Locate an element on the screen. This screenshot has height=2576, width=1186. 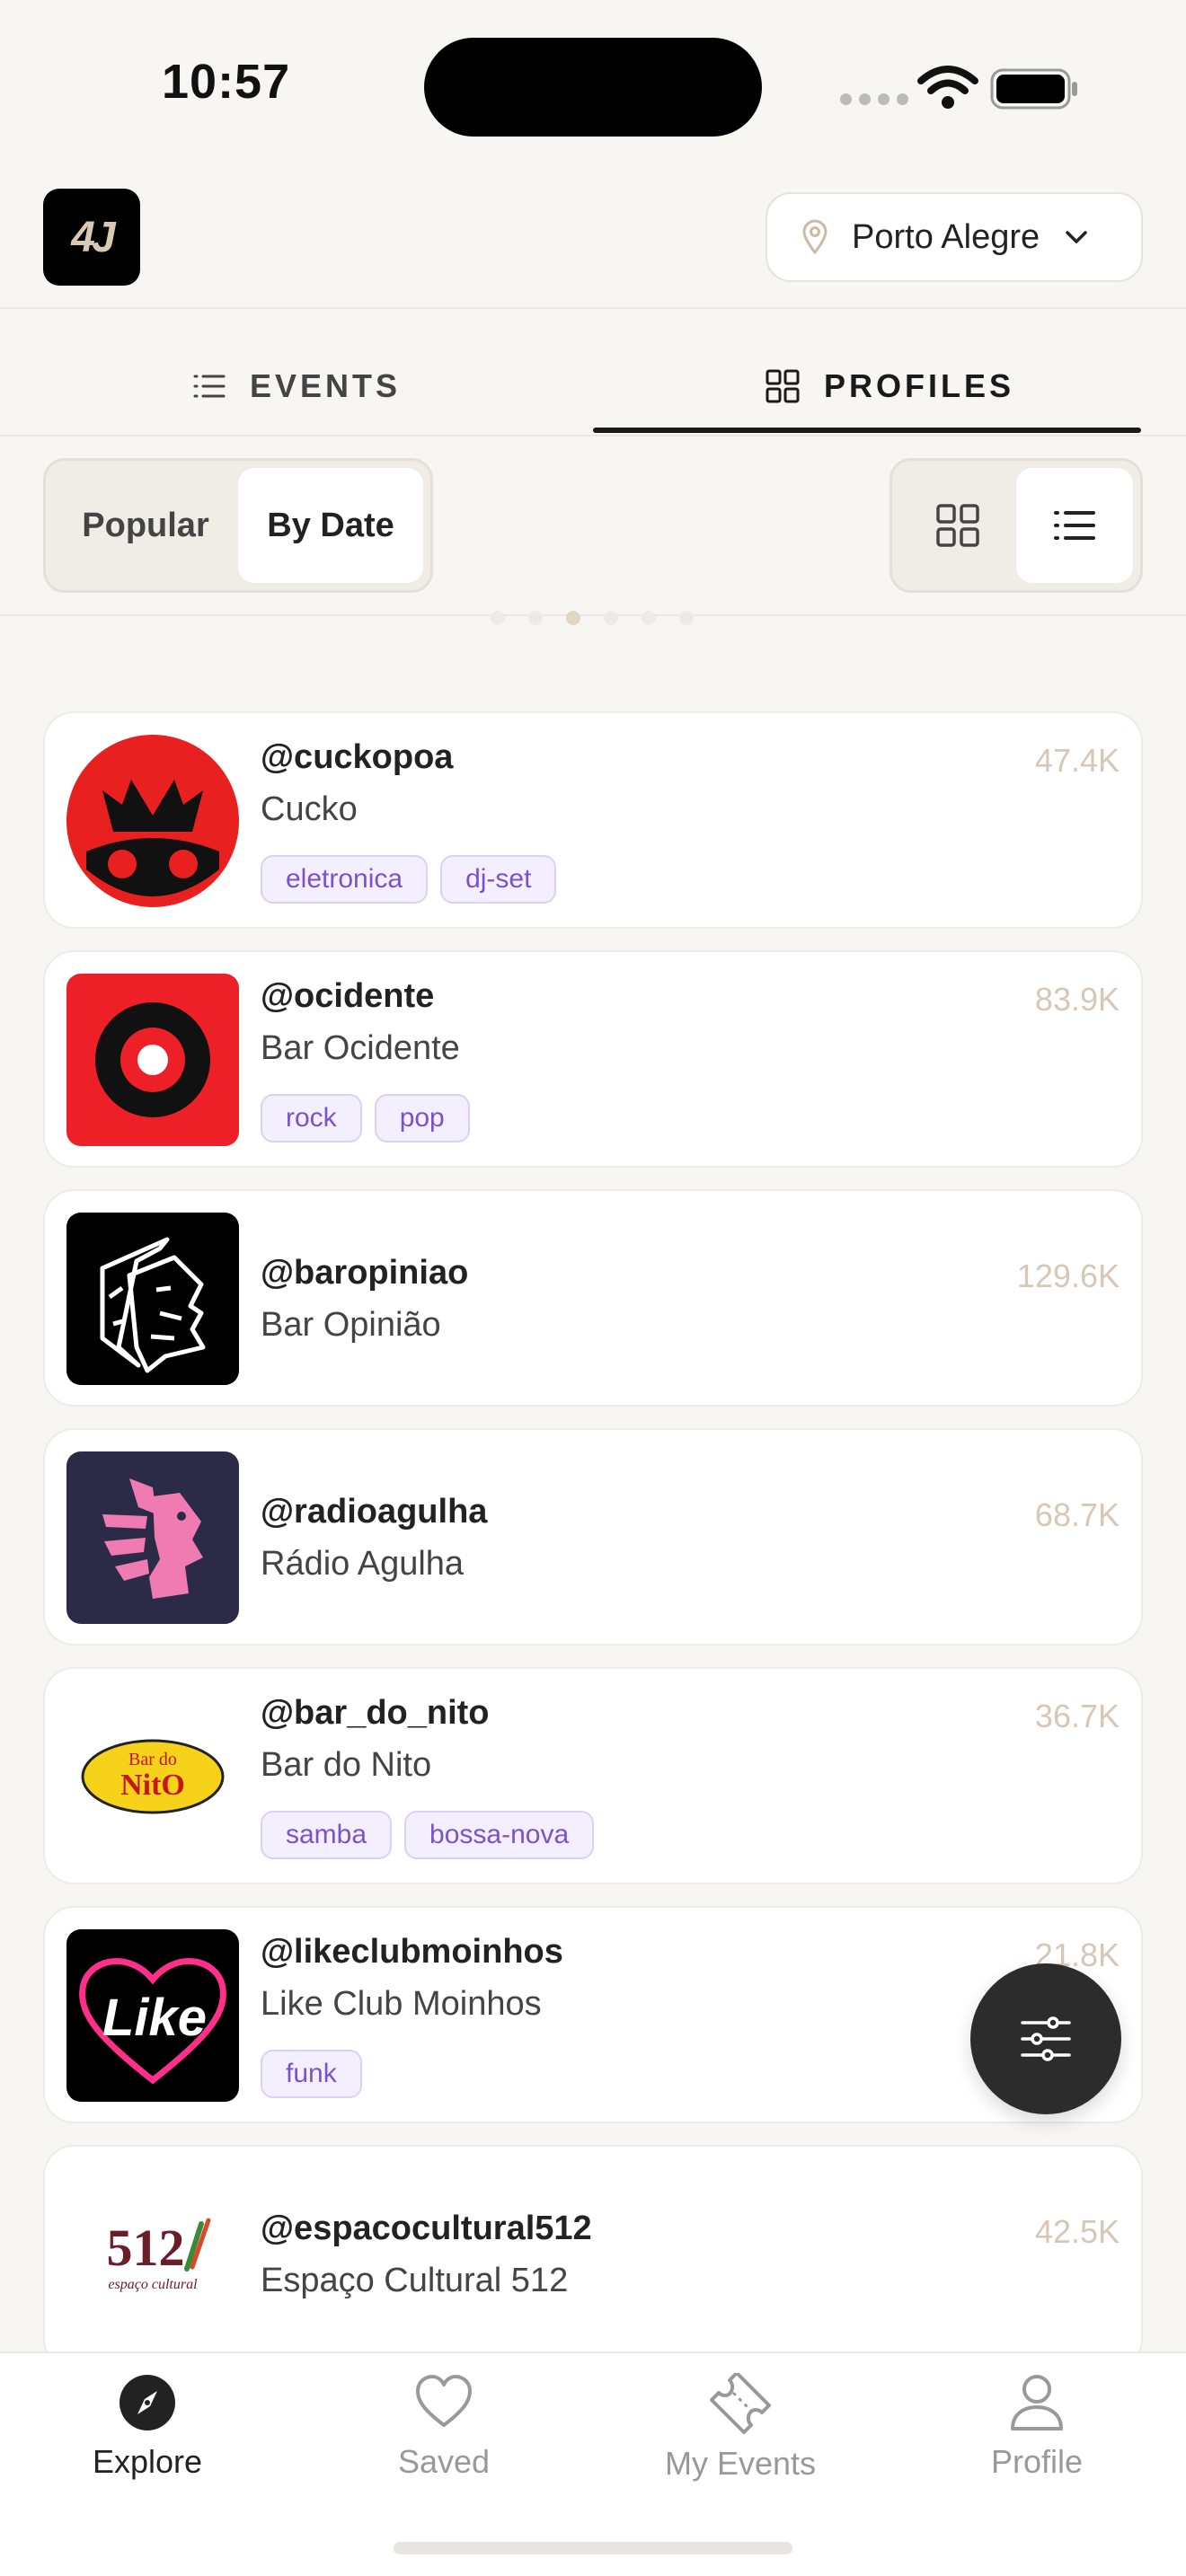
tab-profiles: PROFILES is located at coordinates (889, 386).